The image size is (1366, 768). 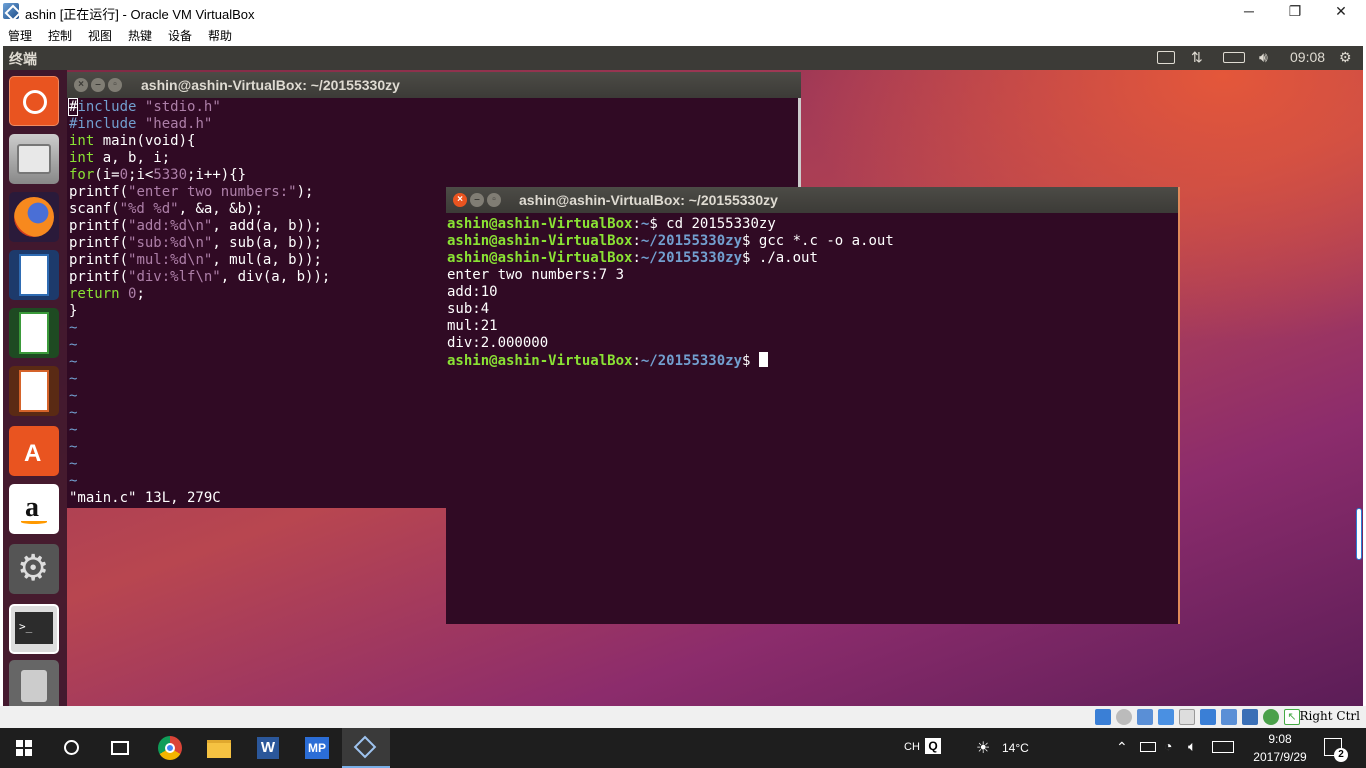 I want to click on mouse-integration-icon: ↖, so click(x=1292, y=717).